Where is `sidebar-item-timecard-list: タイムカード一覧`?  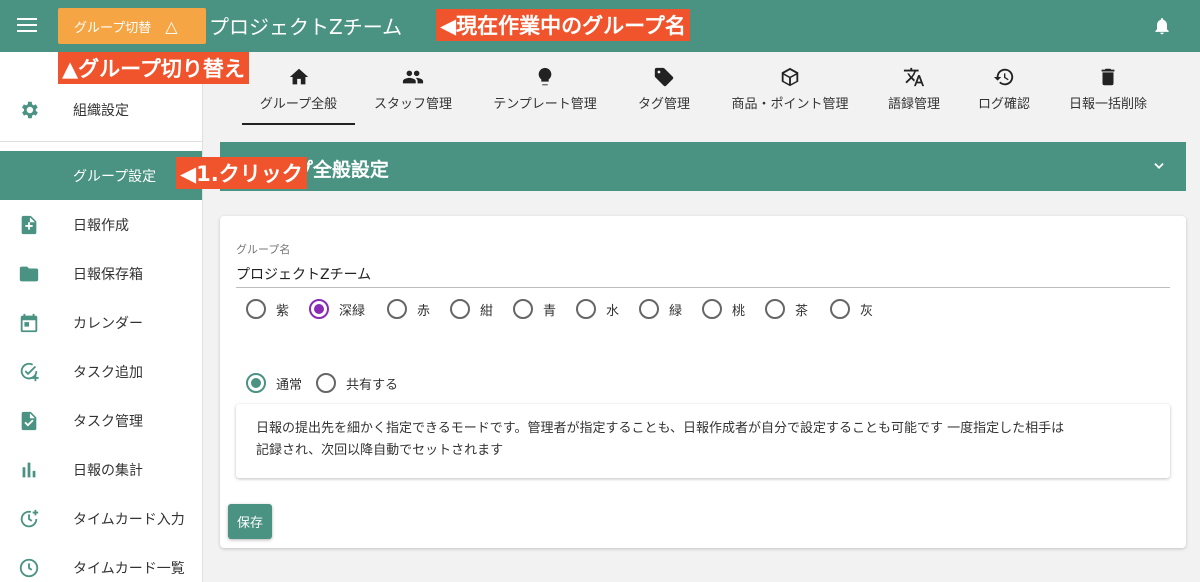 sidebar-item-timecard-list: タイムカード一覧 is located at coordinates (101, 562).